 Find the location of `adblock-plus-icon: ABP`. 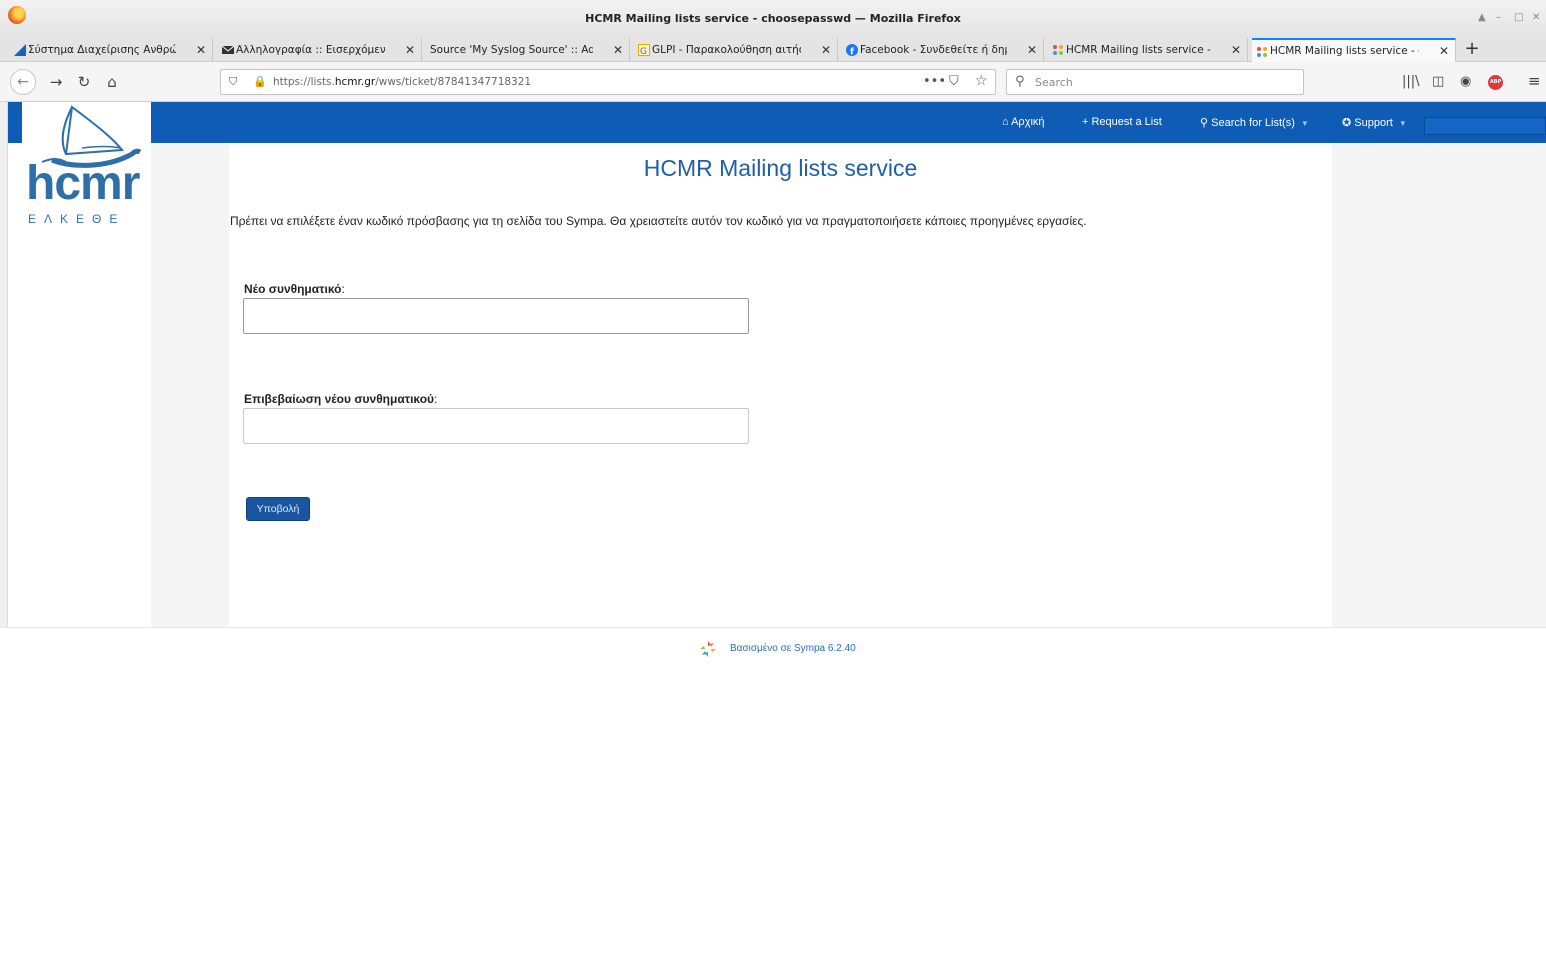

adblock-plus-icon: ABP is located at coordinates (1495, 82).